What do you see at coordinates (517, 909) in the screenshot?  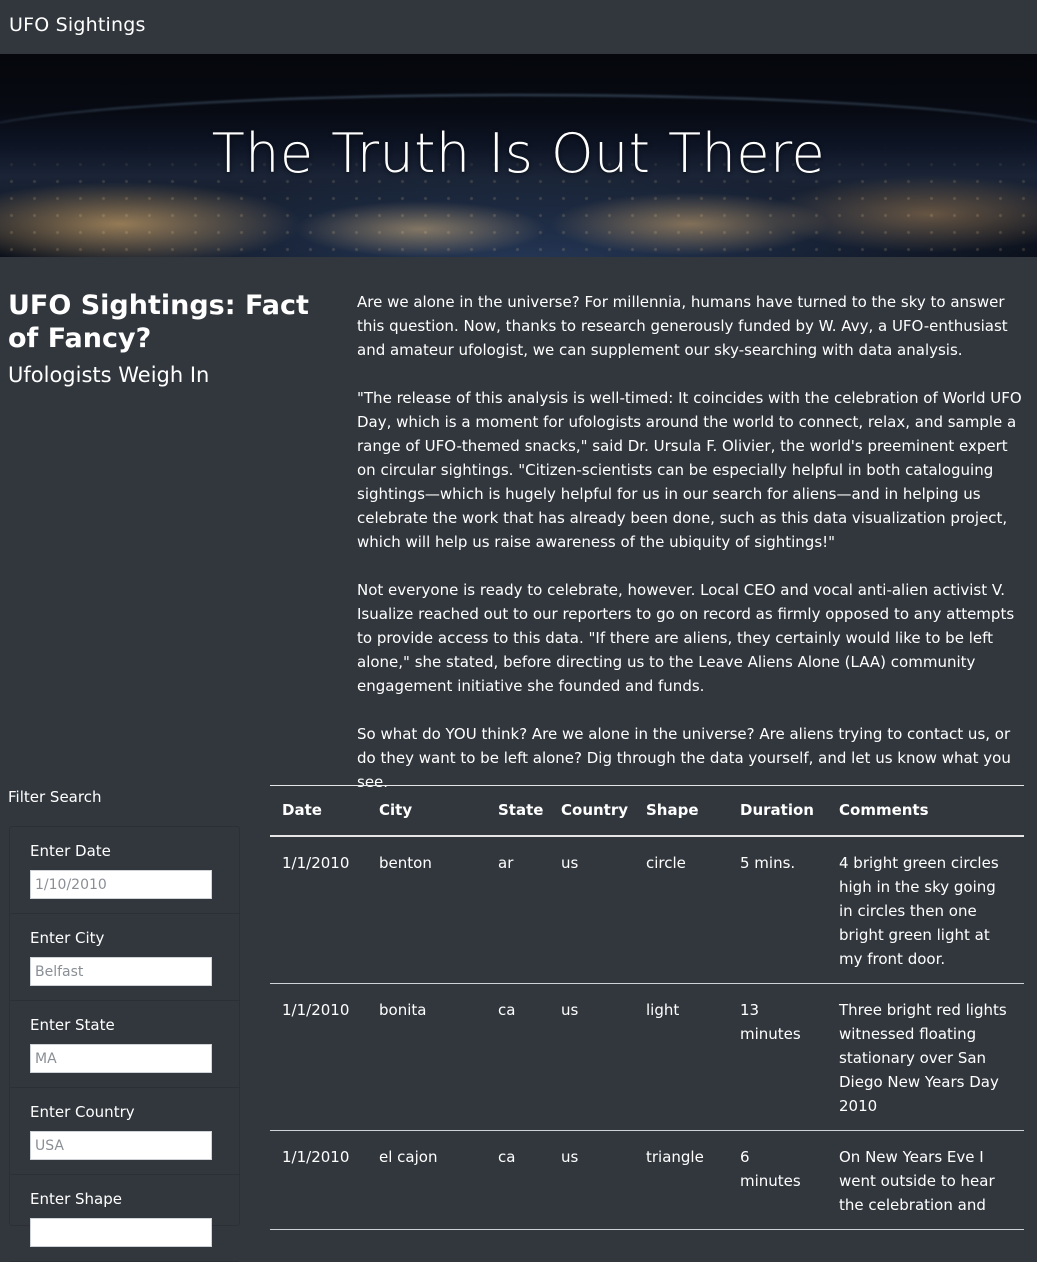 I see `cell-state: ar` at bounding box center [517, 909].